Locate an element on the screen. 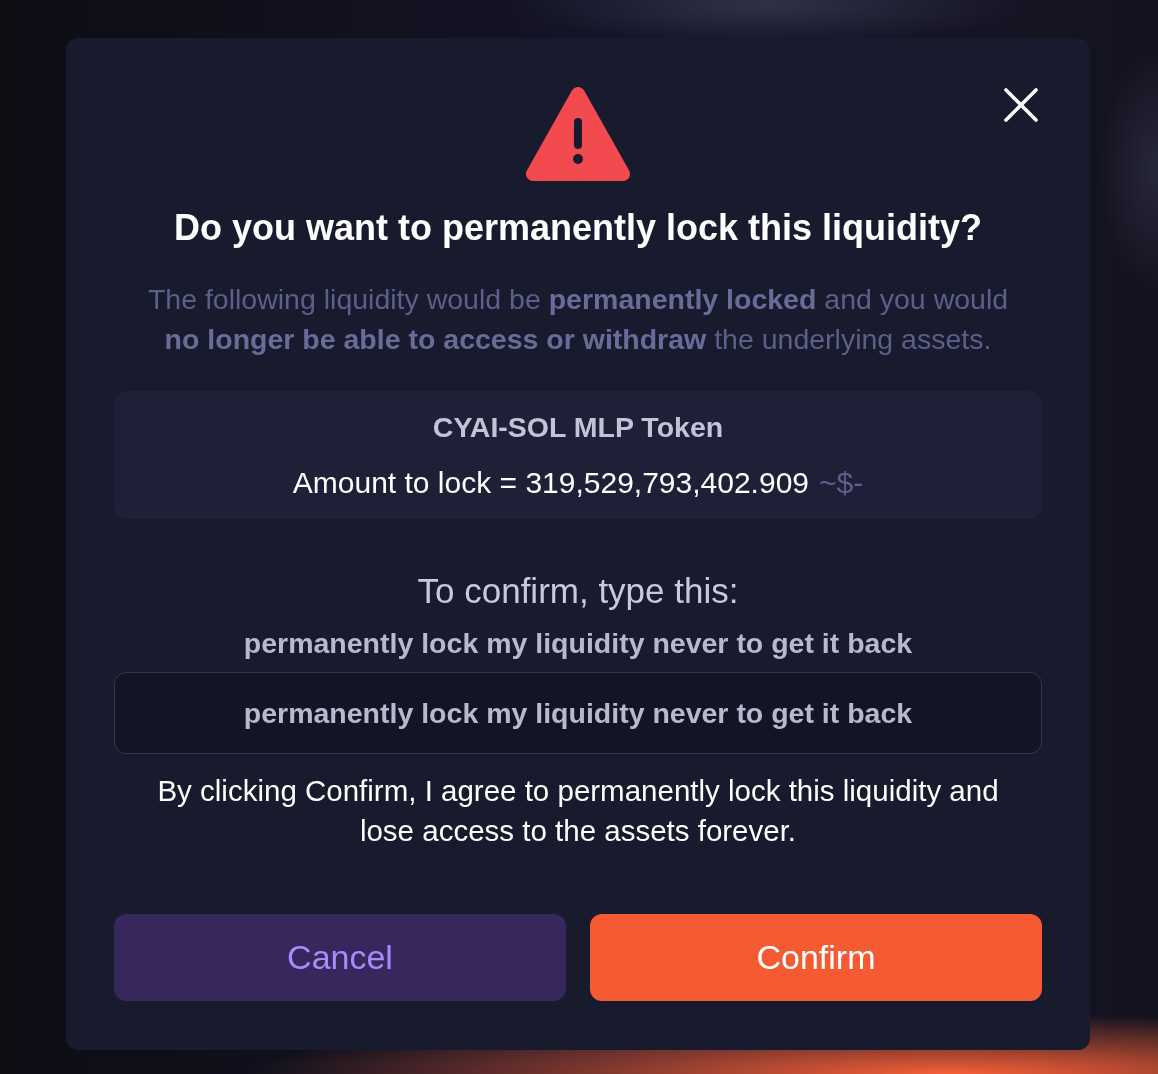 The width and height of the screenshot is (1158, 1074). warning-description: The following liquidity would be permanently locked and you would no longer be able to access or withdraw the underlying assets. is located at coordinates (578, 319).